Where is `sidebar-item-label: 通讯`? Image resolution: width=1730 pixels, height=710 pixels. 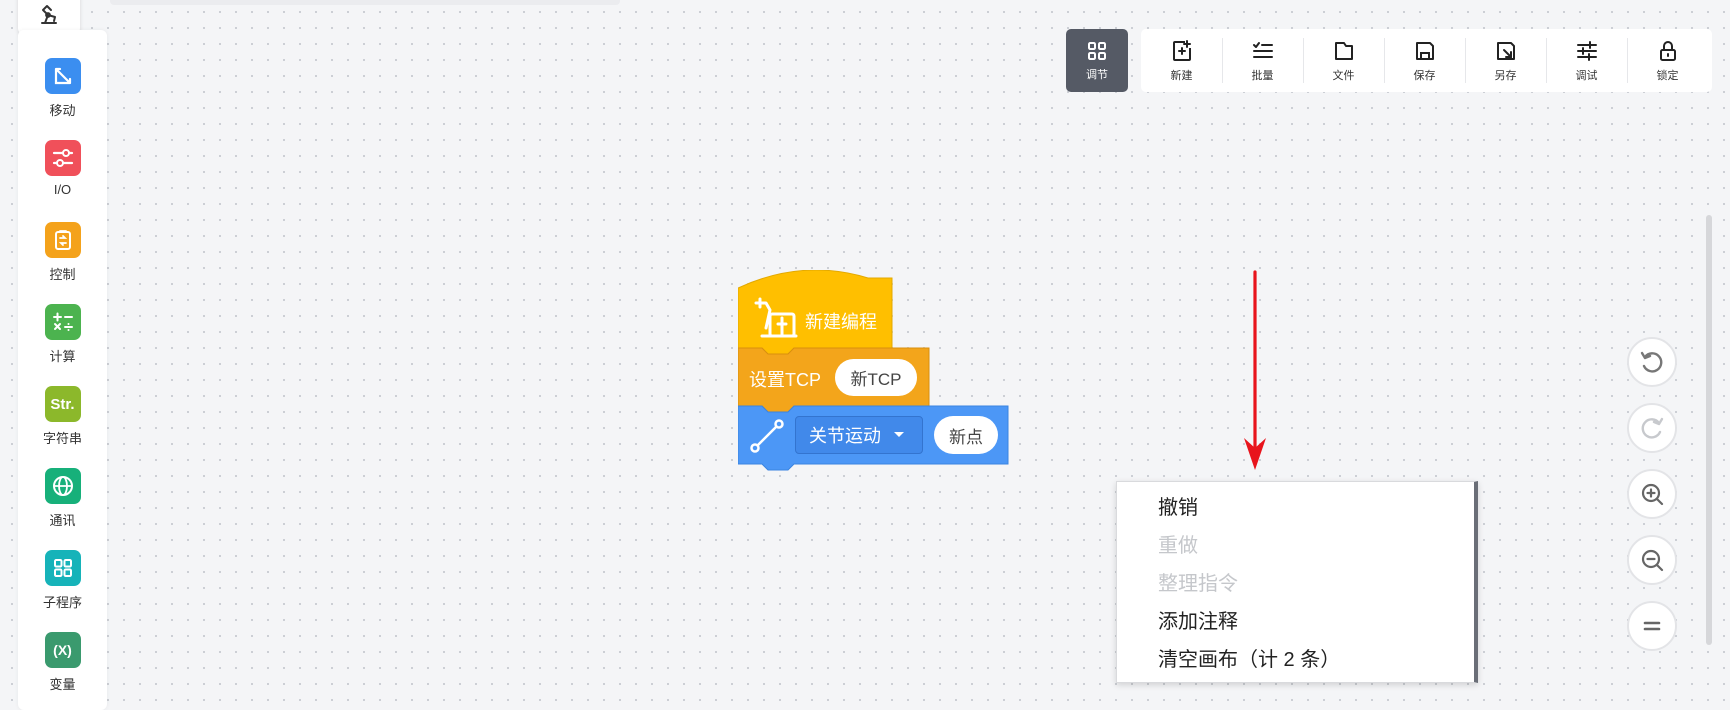
sidebar-item-label: 通讯 is located at coordinates (62, 520).